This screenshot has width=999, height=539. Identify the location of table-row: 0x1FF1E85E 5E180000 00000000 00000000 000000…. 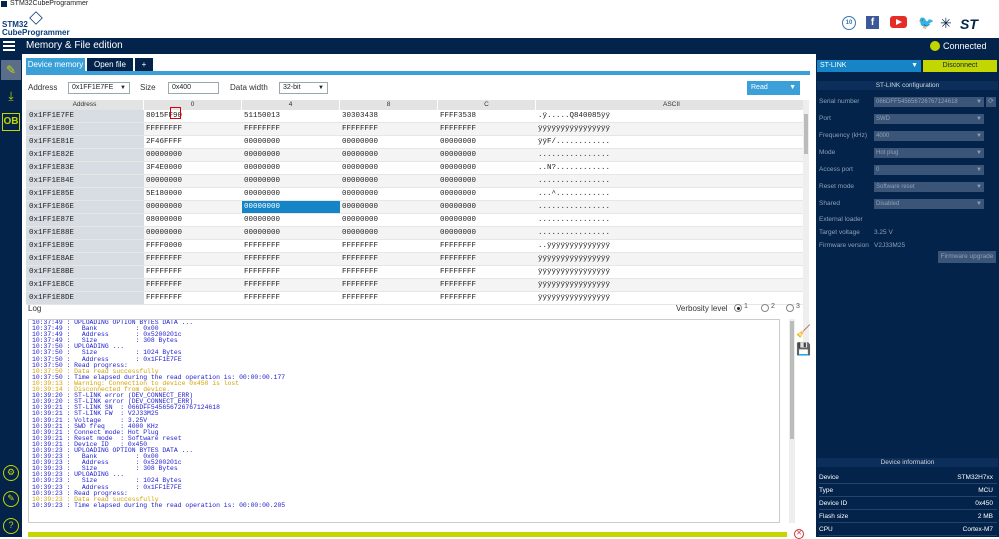
(417, 194).